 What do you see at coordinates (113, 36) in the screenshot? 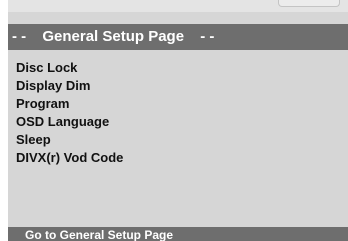
I see `page-title: General Setup Page` at bounding box center [113, 36].